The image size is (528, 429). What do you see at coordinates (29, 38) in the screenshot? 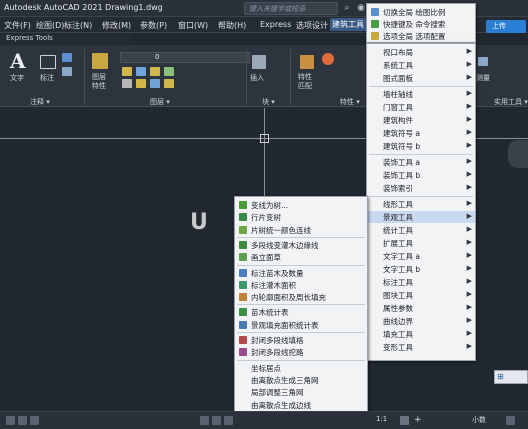
I see `express-tools-label: Express Tools` at bounding box center [29, 38].